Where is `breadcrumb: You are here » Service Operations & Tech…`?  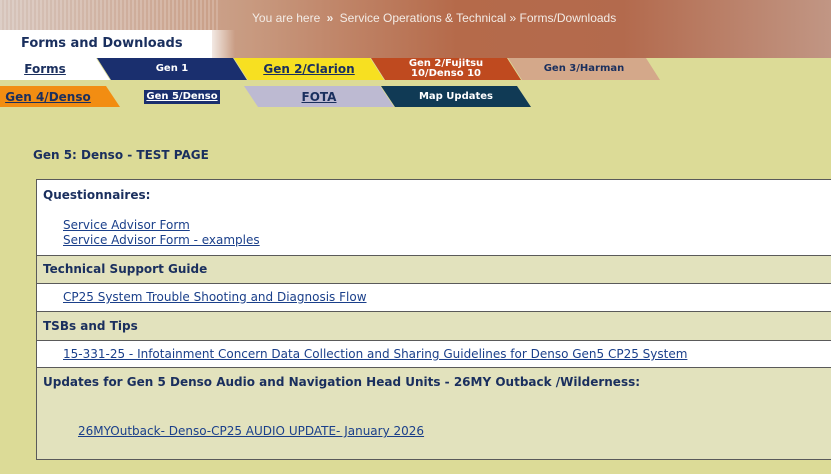 breadcrumb: You are here » Service Operations & Tech… is located at coordinates (434, 18).